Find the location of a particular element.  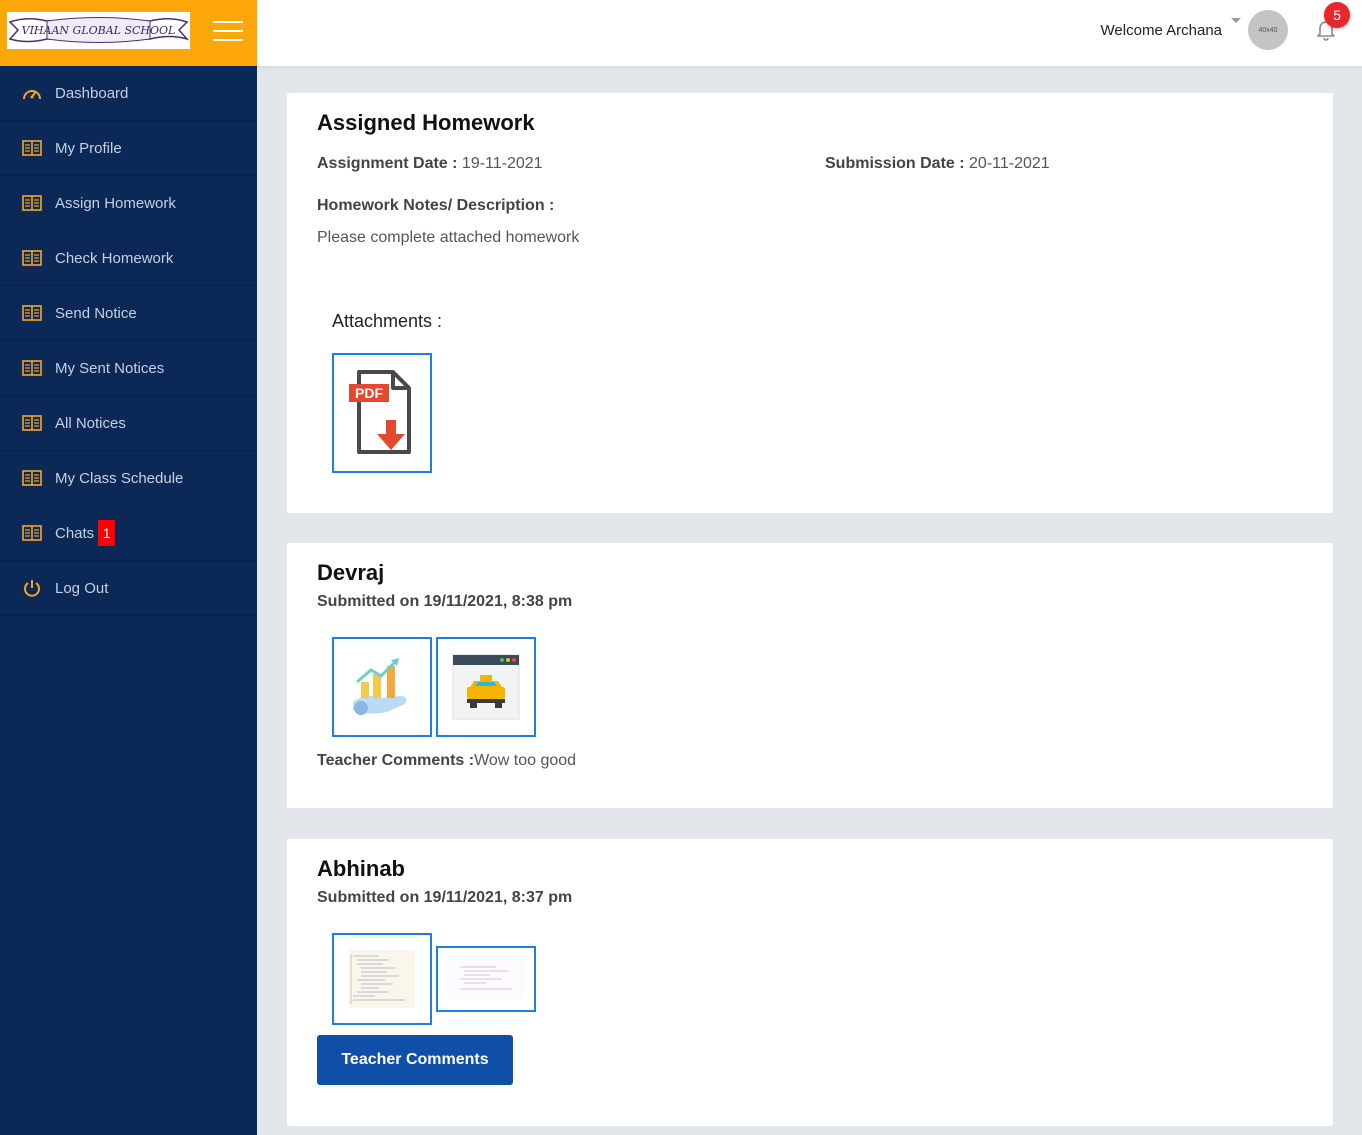

homework-notes-label: Homework Notes/ Description : is located at coordinates (436, 205).